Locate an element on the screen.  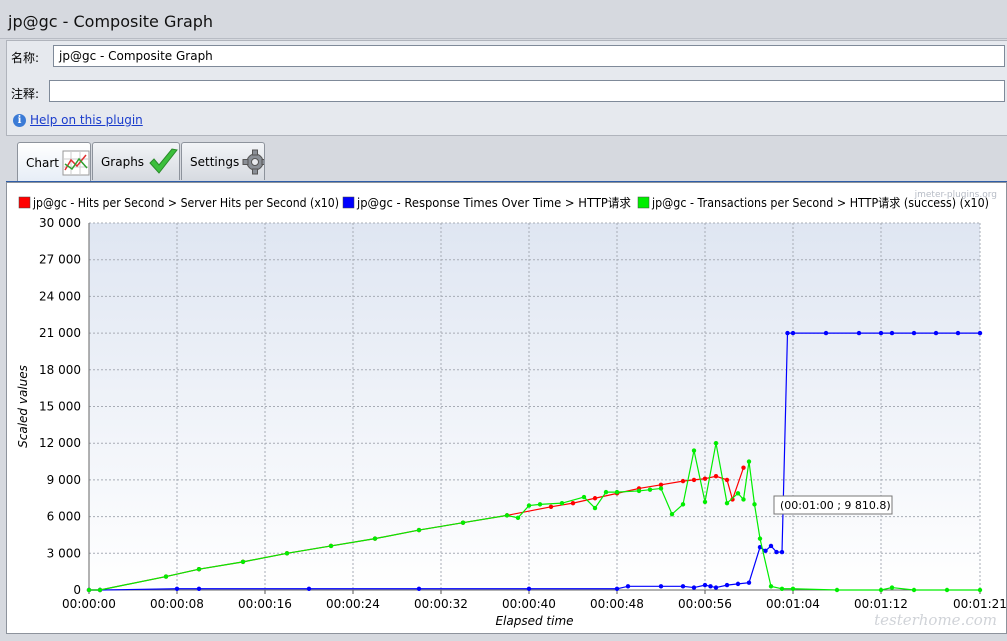
x-tick-label: 00:01:04 is located at coordinates (793, 604).